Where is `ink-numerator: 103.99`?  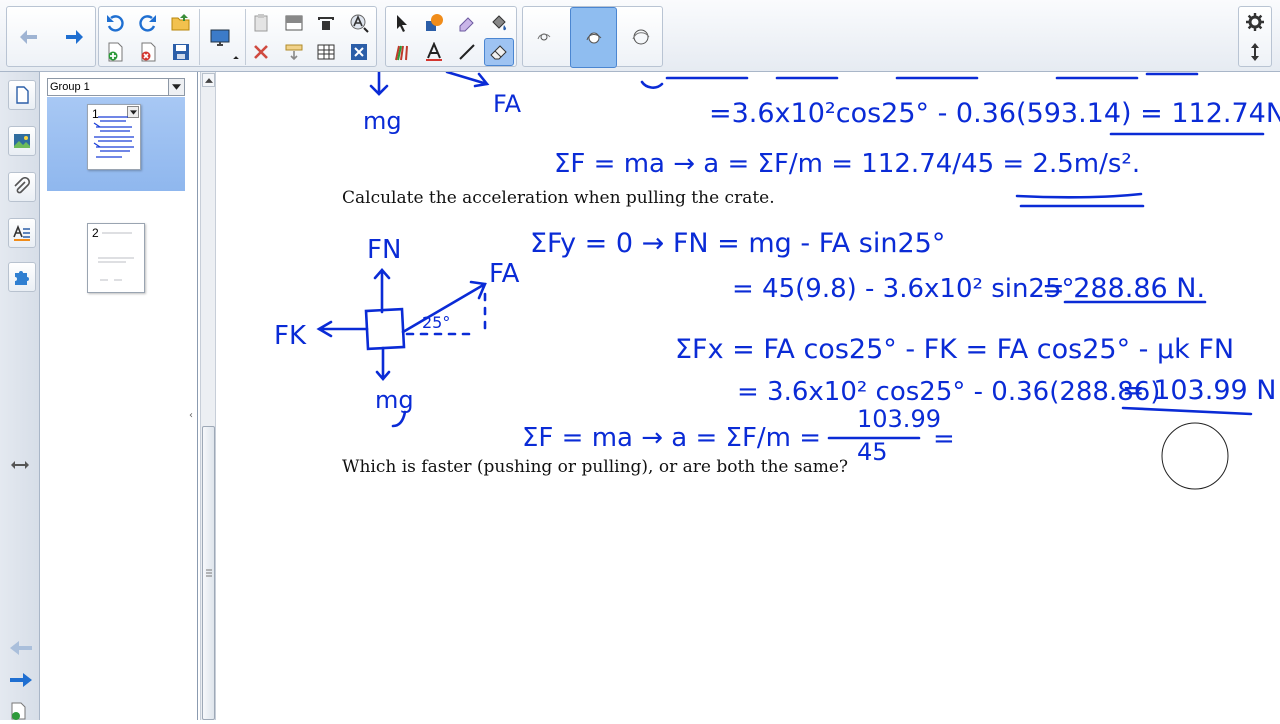
ink-numerator: 103.99 is located at coordinates (899, 419).